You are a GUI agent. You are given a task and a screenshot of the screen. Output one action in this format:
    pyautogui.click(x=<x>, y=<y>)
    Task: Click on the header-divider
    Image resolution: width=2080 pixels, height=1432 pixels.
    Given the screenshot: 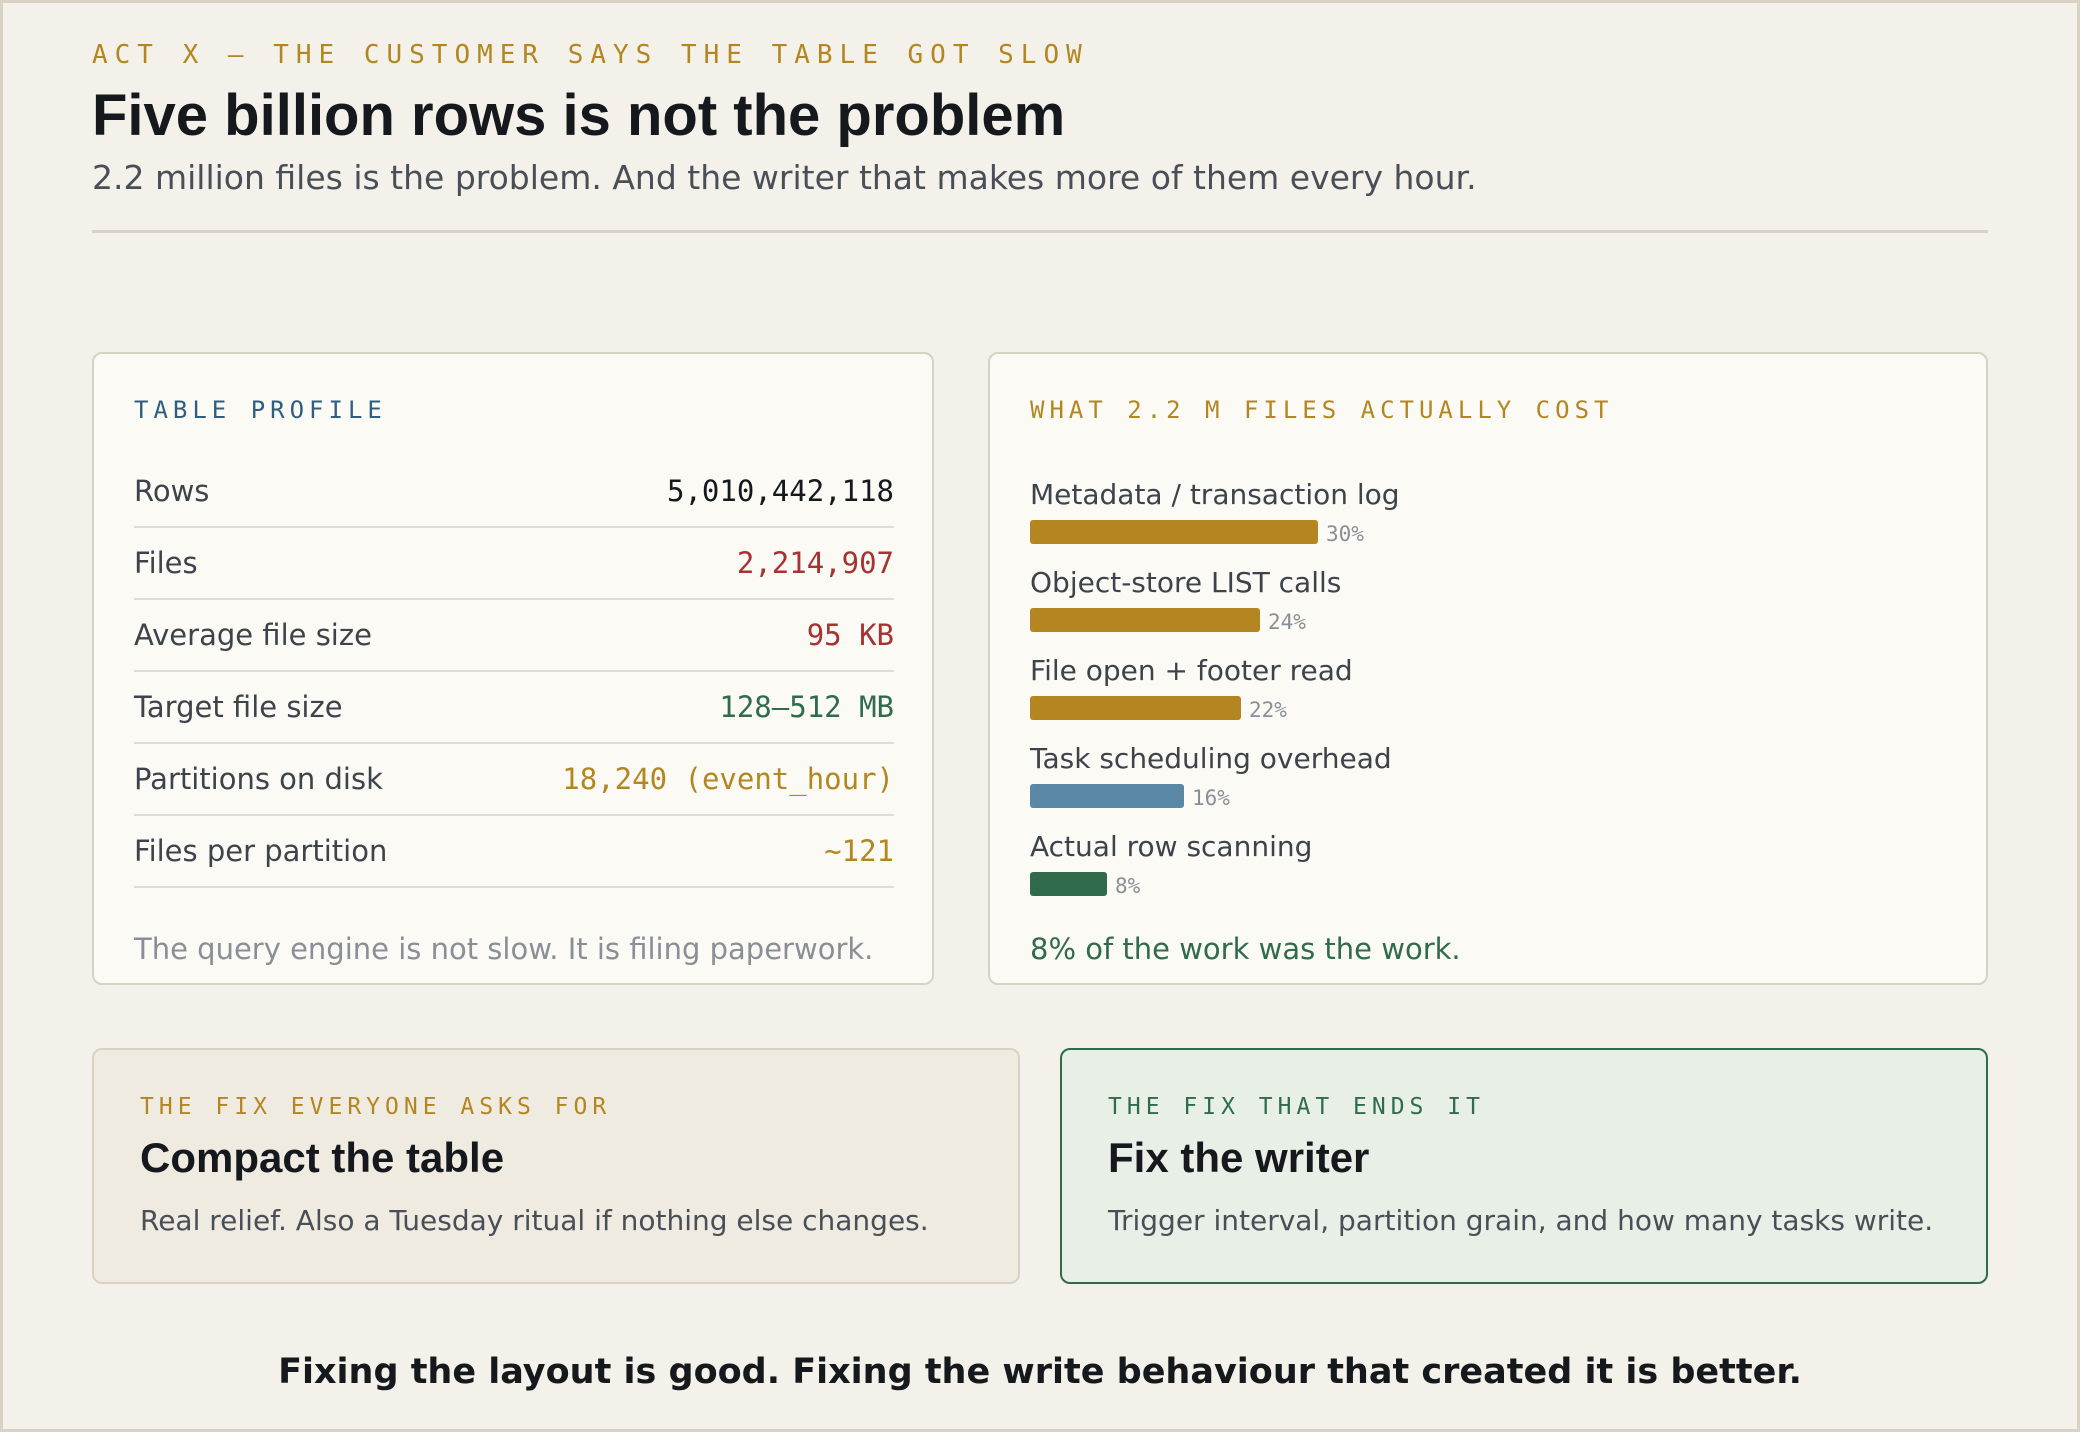 What is the action you would take?
    pyautogui.click(x=1040, y=231)
    